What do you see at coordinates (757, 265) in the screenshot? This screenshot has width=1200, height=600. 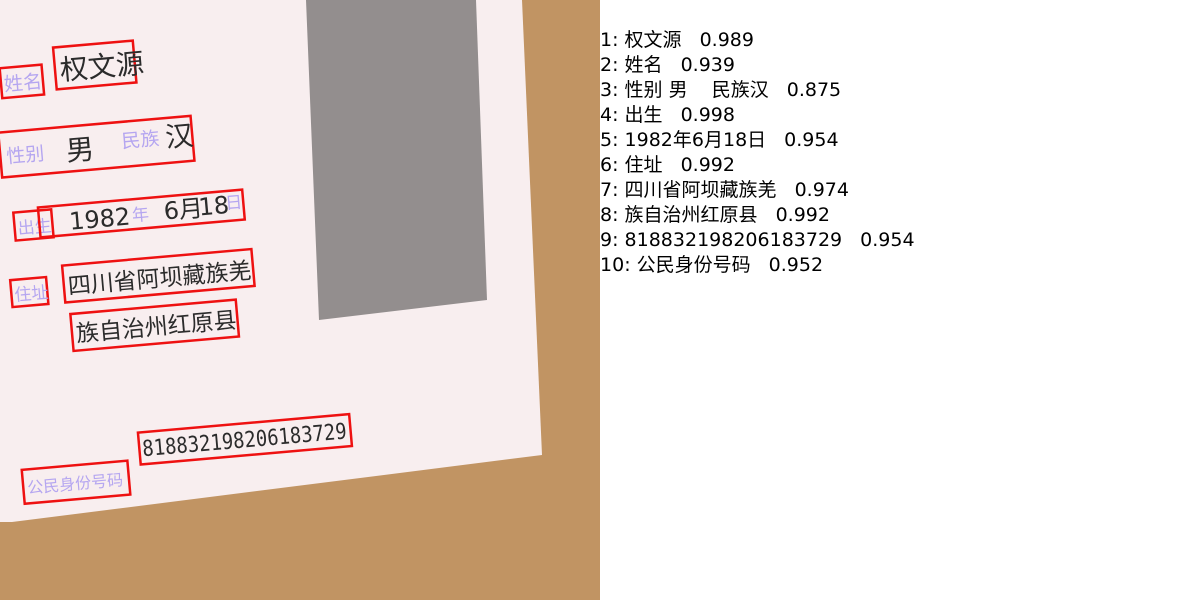 I see `ocr-result-item: 10公民身份号码 0.952` at bounding box center [757, 265].